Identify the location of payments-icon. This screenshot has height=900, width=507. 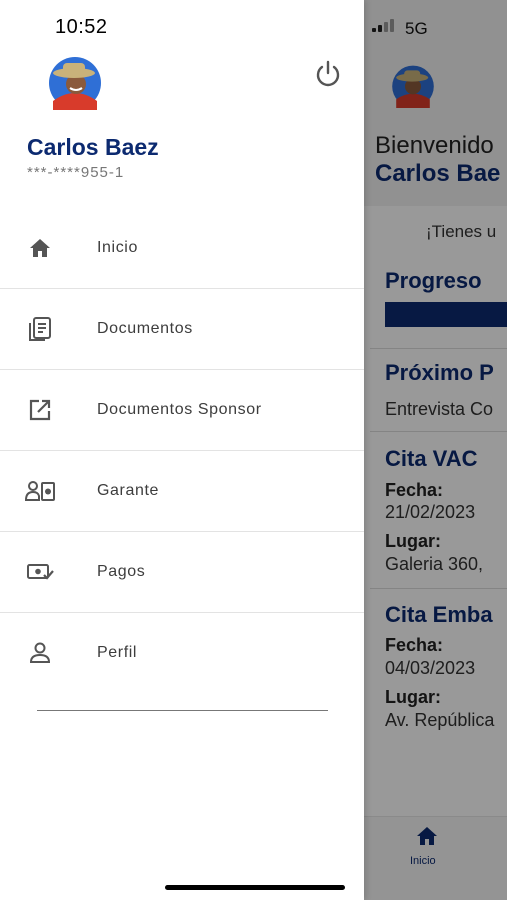
(40, 572).